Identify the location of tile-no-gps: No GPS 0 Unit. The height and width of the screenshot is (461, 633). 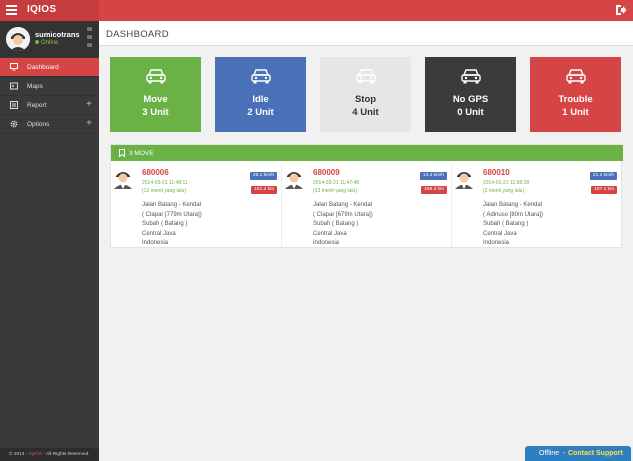
(470, 94).